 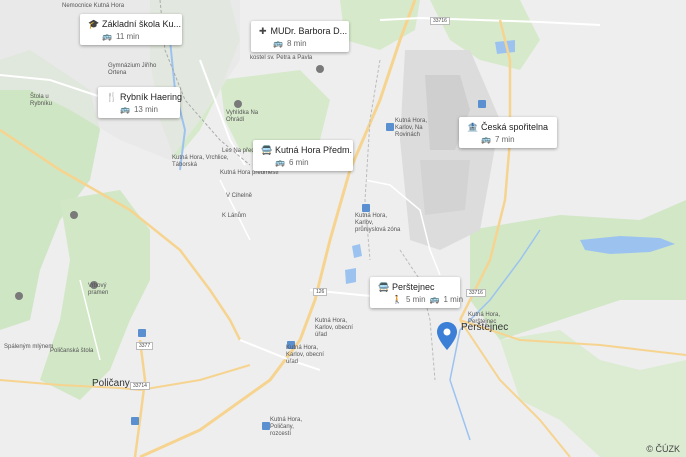 What do you see at coordinates (453, 299) in the screenshot?
I see `poi-card-bus-time: 1 min` at bounding box center [453, 299].